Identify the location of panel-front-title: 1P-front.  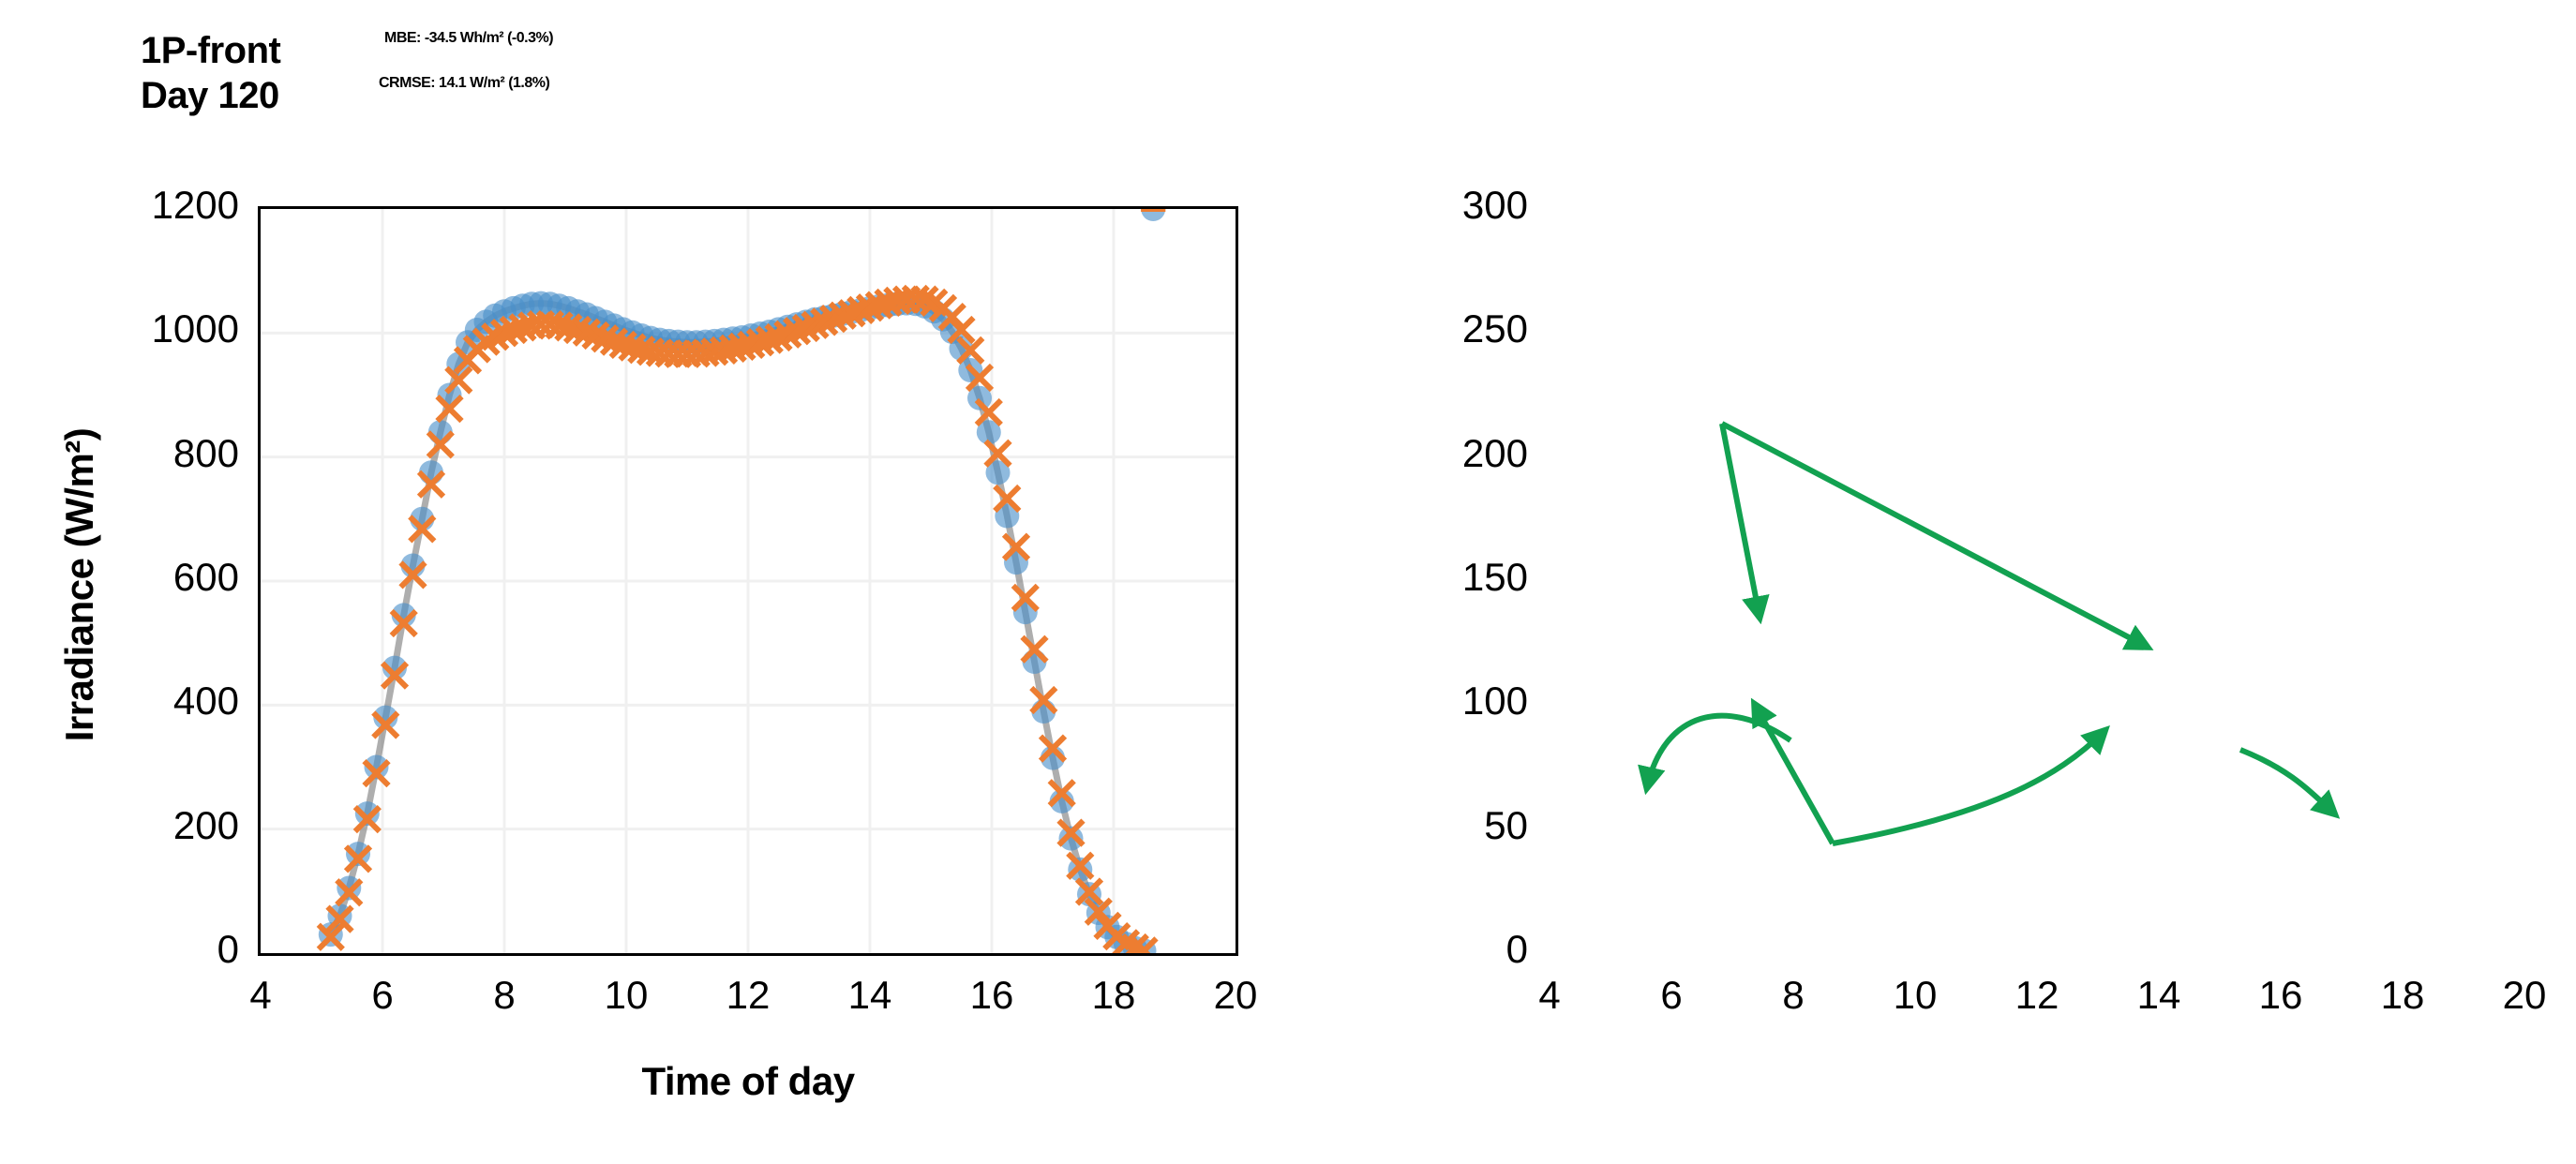
(211, 50).